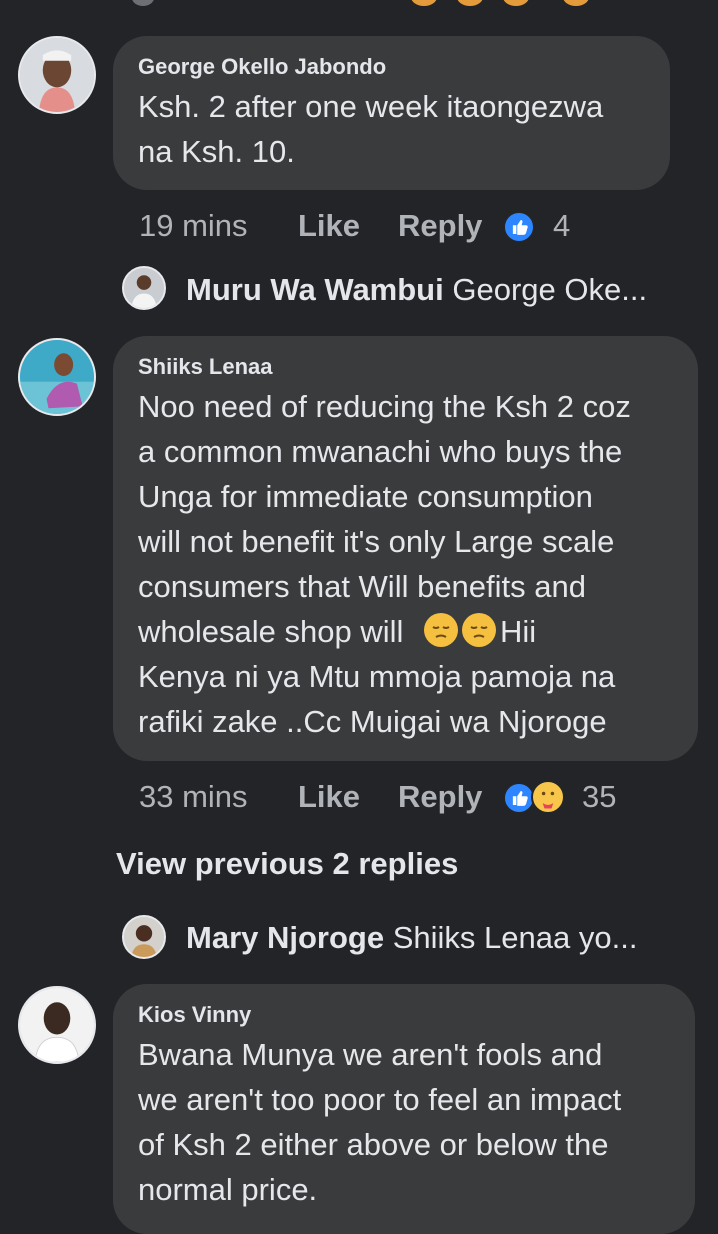 The image size is (718, 1234). What do you see at coordinates (371, 106) in the screenshot?
I see `comment-text-line: Ksh. 2 after one week itaongezwa` at bounding box center [371, 106].